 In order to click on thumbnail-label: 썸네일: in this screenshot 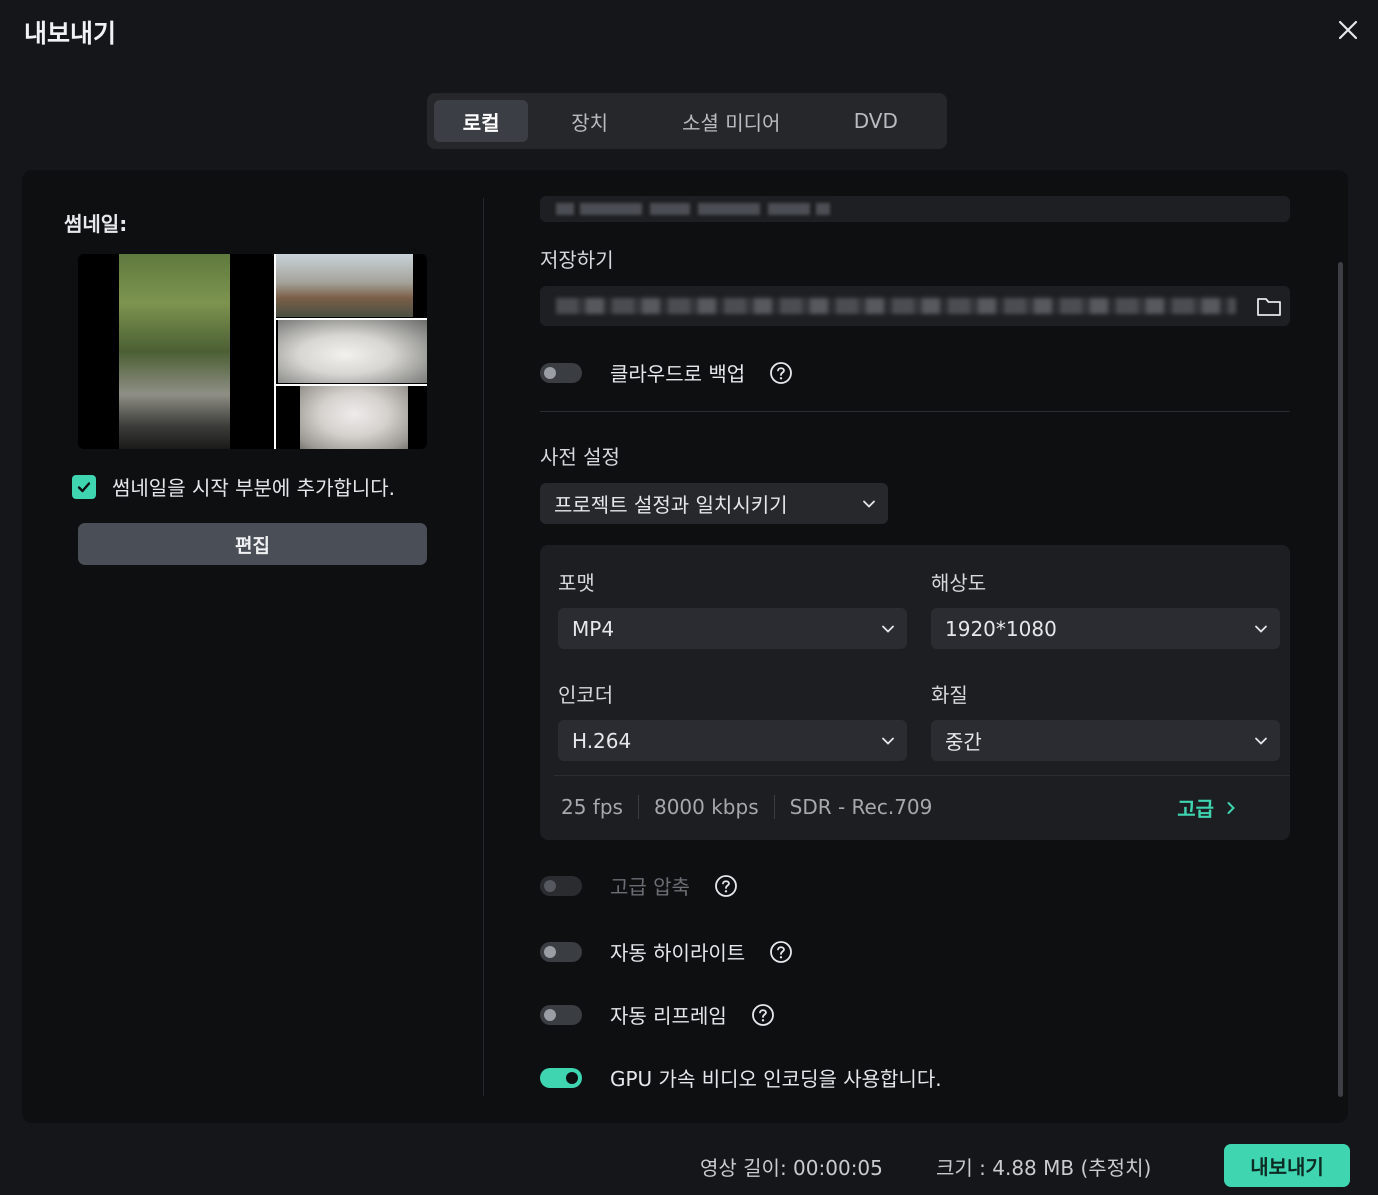, I will do `click(96, 224)`.